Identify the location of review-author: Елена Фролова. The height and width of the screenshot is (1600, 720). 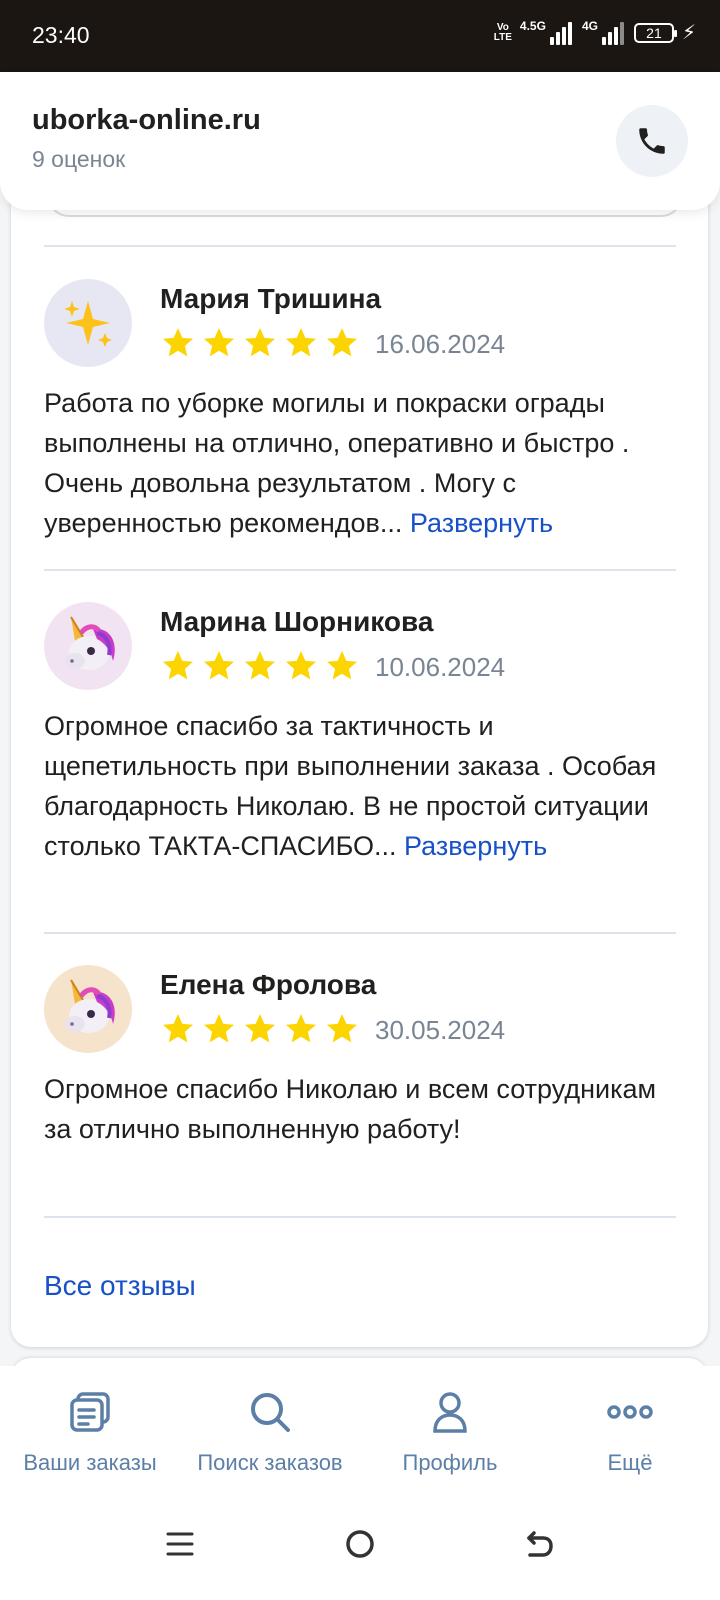
(268, 984).